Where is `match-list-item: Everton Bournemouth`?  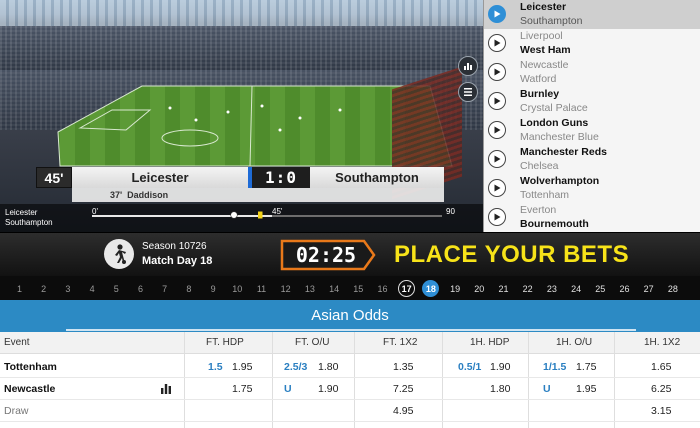
match-list-item: Everton Bournemouth is located at coordinates (592, 217).